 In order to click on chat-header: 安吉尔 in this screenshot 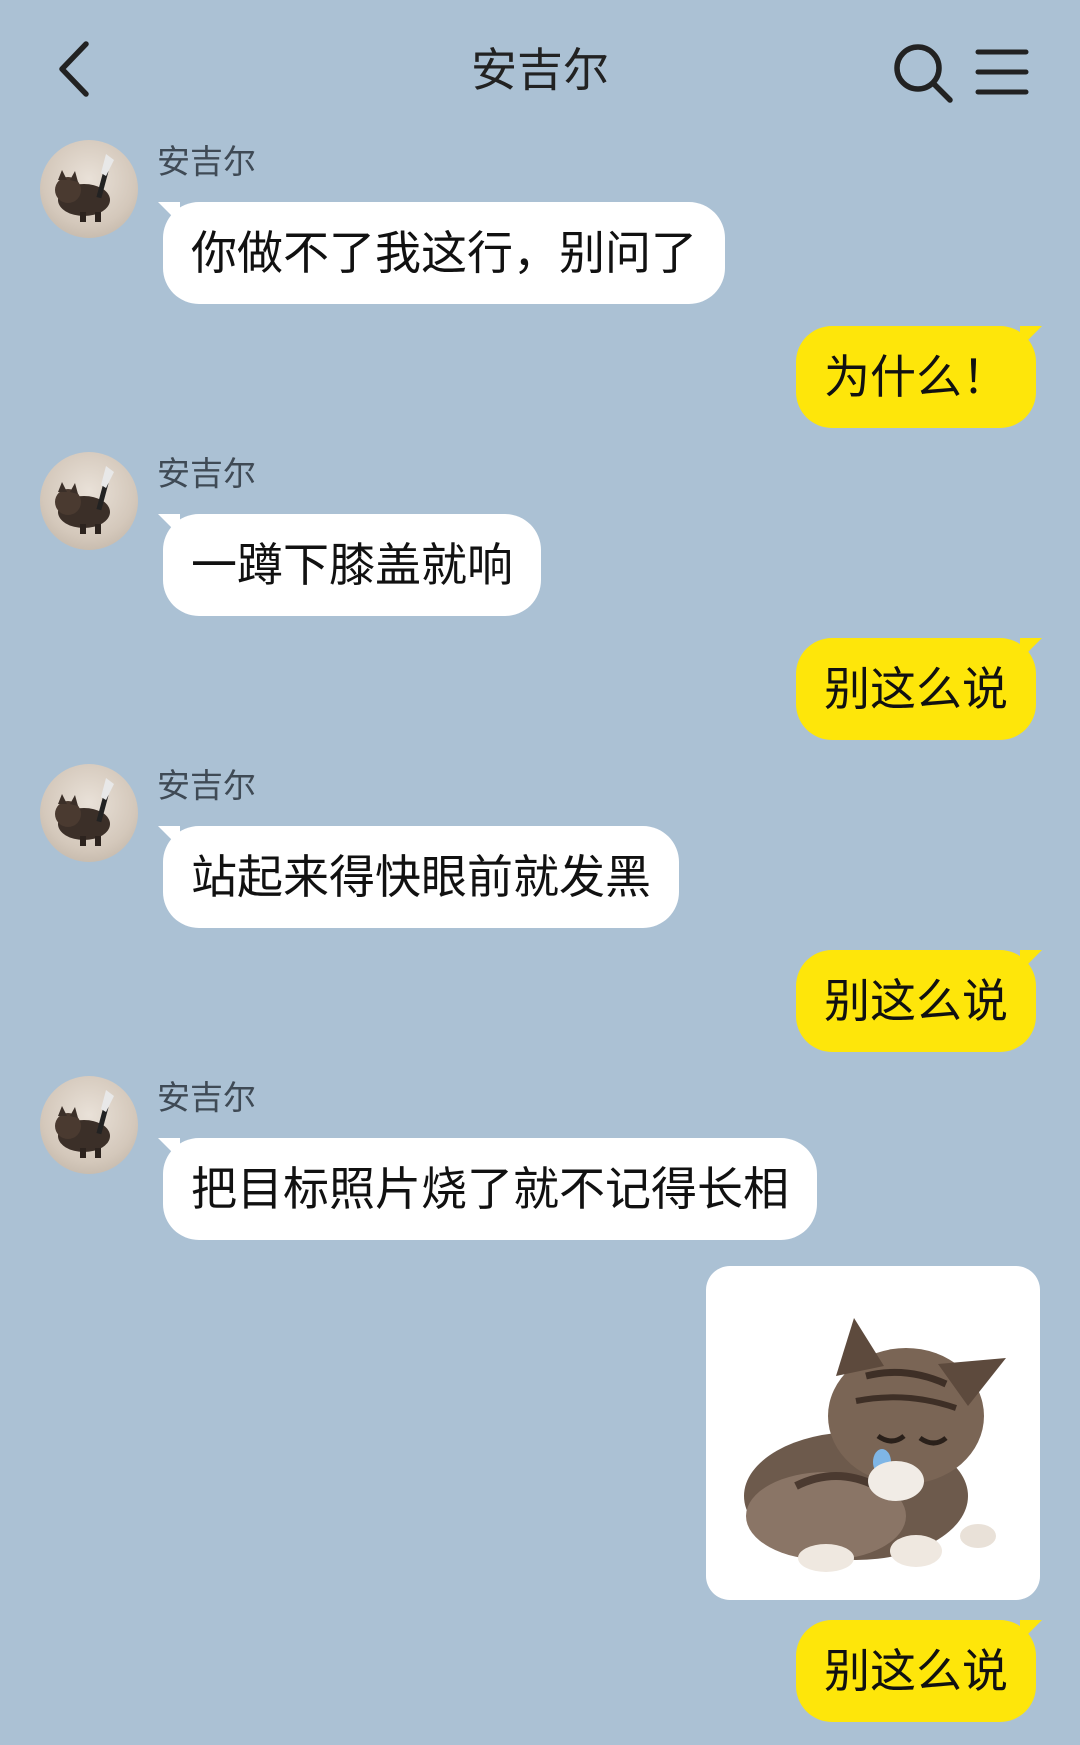, I will do `click(540, 70)`.